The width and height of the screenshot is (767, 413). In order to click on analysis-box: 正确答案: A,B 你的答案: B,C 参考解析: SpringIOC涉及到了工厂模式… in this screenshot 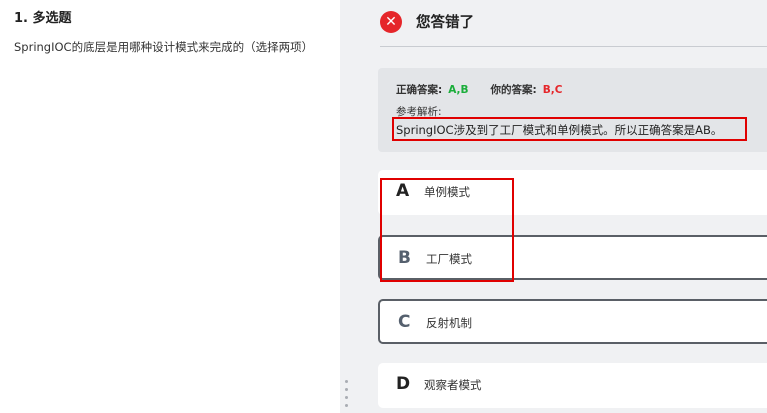, I will do `click(572, 110)`.